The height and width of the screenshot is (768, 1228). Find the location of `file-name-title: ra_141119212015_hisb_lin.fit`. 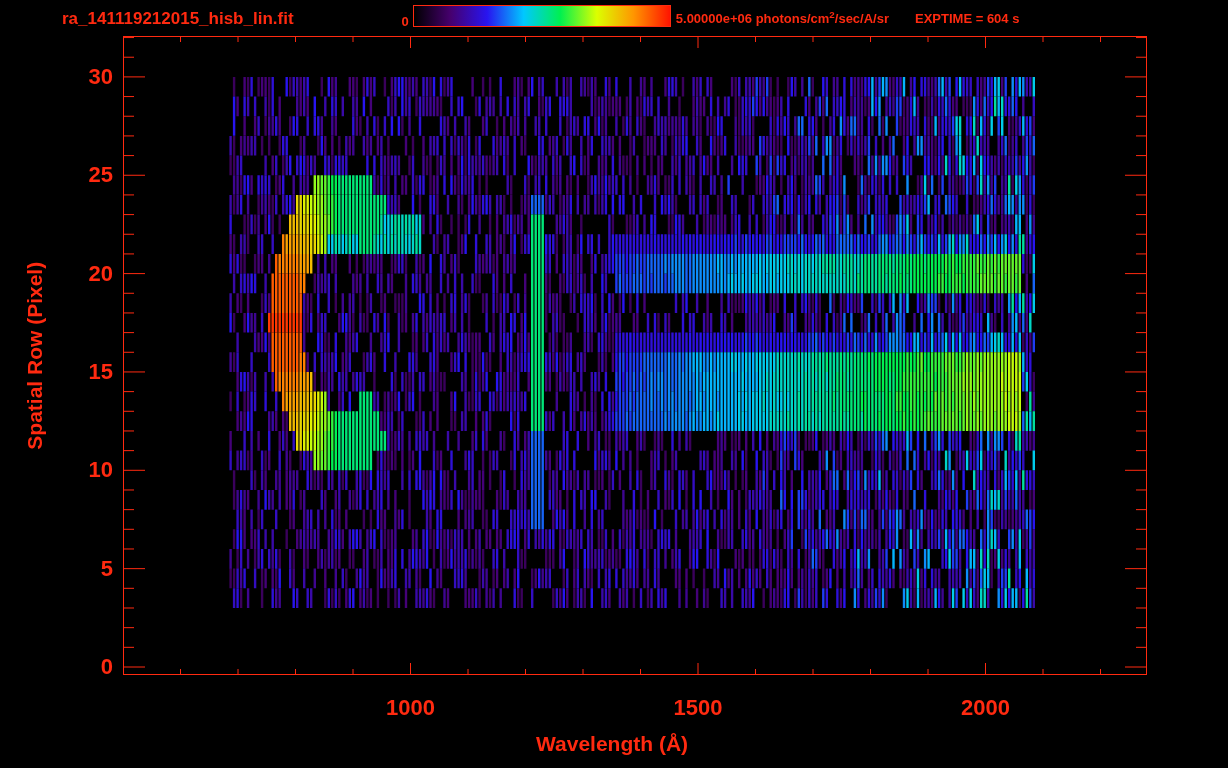

file-name-title: ra_141119212015_hisb_lin.fit is located at coordinates (178, 18).